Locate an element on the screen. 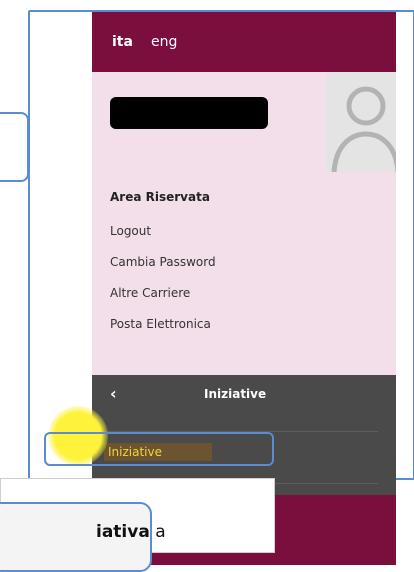 This screenshot has width=414, height=572. tooltip-text: iativa a is located at coordinates (131, 532).